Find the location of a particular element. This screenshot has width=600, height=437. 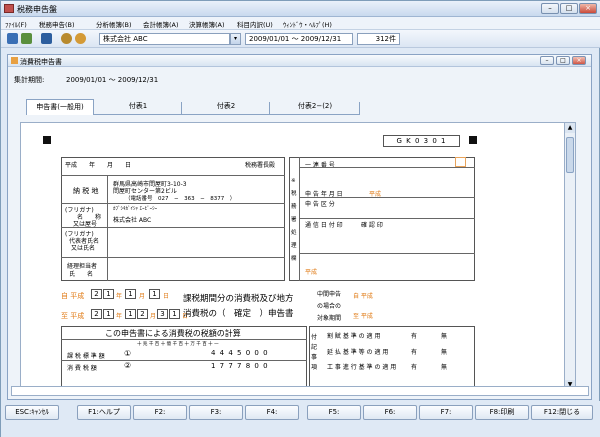

consumption-tax-label: 消 費 税 額 is located at coordinates (82, 368).